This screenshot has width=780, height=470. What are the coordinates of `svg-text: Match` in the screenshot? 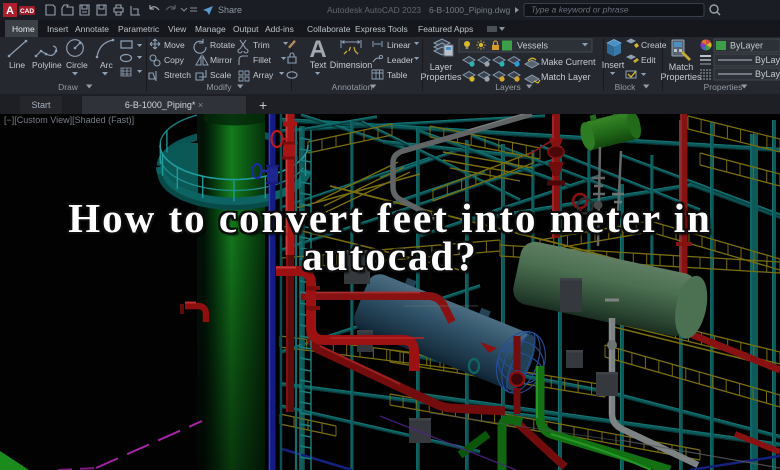 It's located at (681, 67).